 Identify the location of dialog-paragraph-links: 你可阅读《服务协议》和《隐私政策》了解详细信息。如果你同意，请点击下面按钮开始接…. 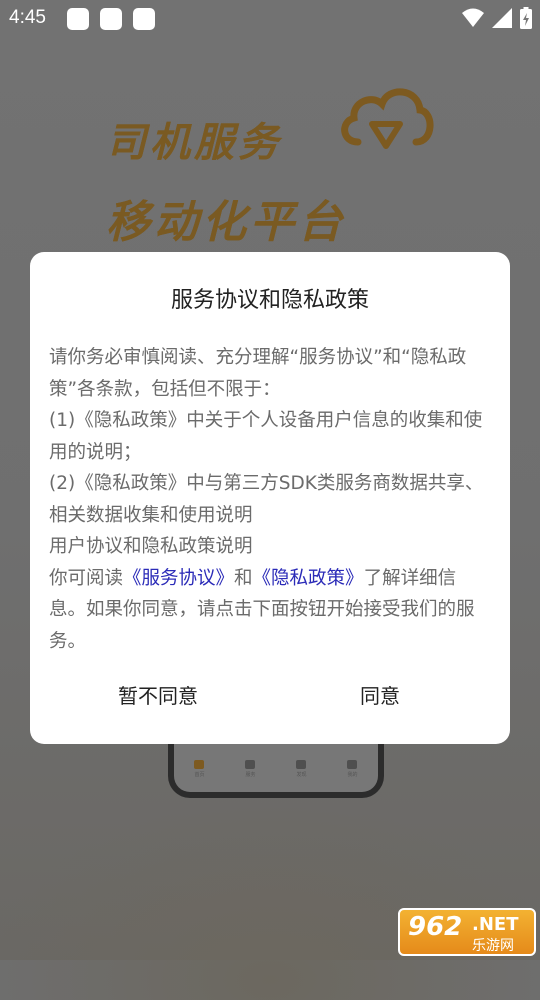
(262, 609).